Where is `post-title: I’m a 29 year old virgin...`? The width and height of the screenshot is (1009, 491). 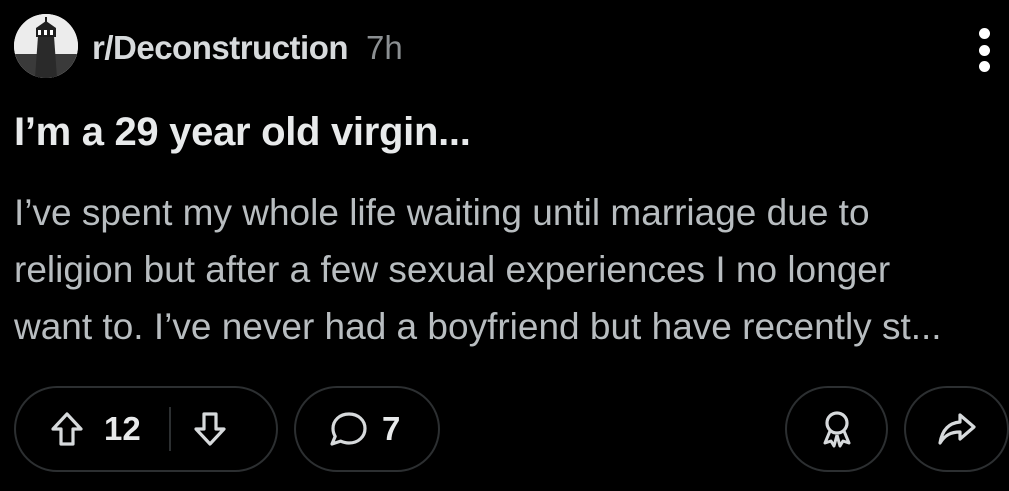
post-title: I’m a 29 year old virgin... is located at coordinates (242, 132).